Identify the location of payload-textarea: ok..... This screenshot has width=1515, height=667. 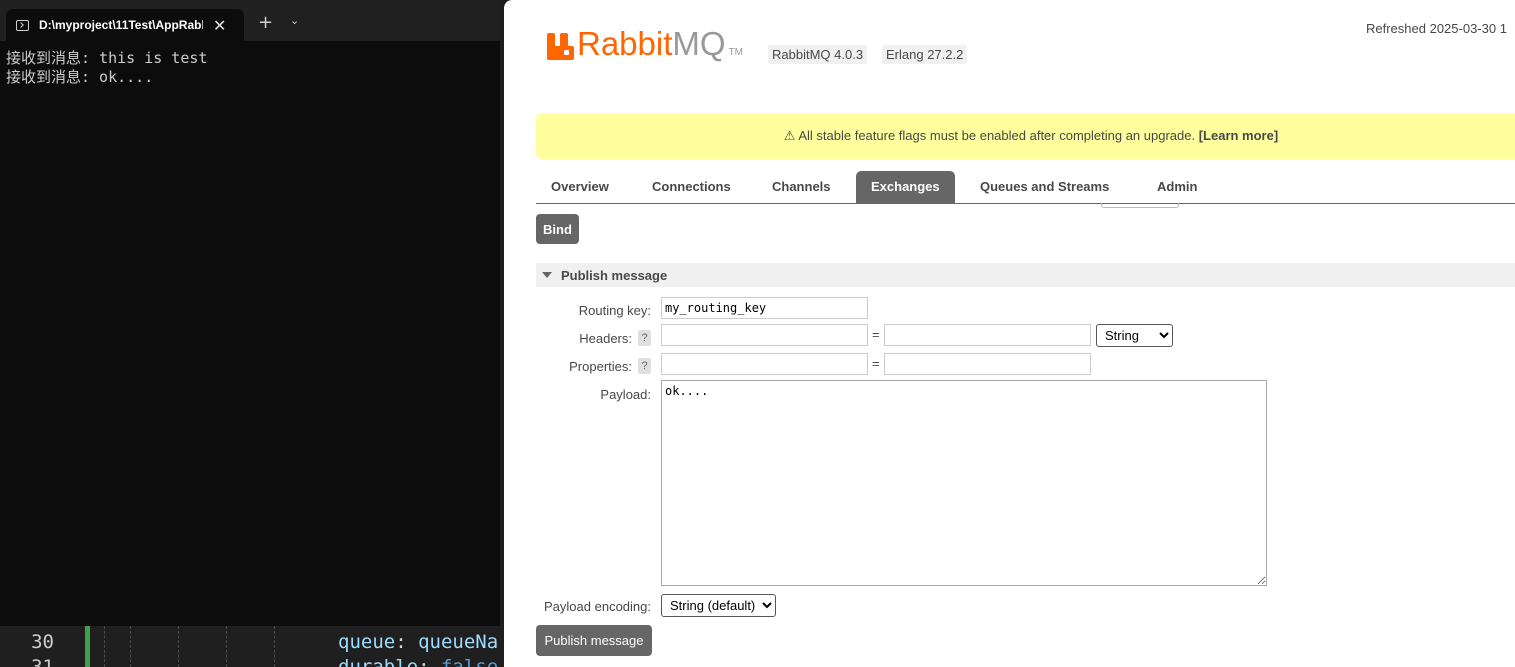
(964, 483).